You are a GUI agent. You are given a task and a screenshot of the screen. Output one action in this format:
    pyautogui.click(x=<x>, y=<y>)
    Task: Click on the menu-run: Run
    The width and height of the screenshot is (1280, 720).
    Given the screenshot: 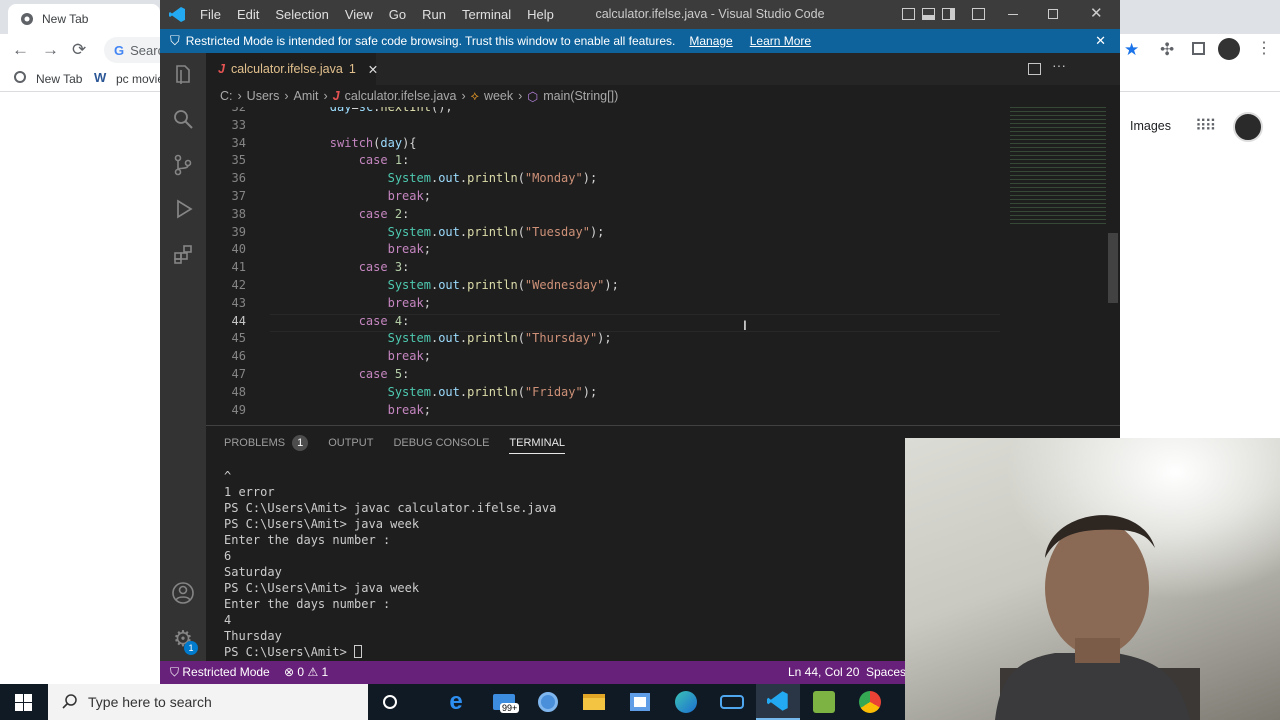 What is the action you would take?
    pyautogui.click(x=434, y=14)
    